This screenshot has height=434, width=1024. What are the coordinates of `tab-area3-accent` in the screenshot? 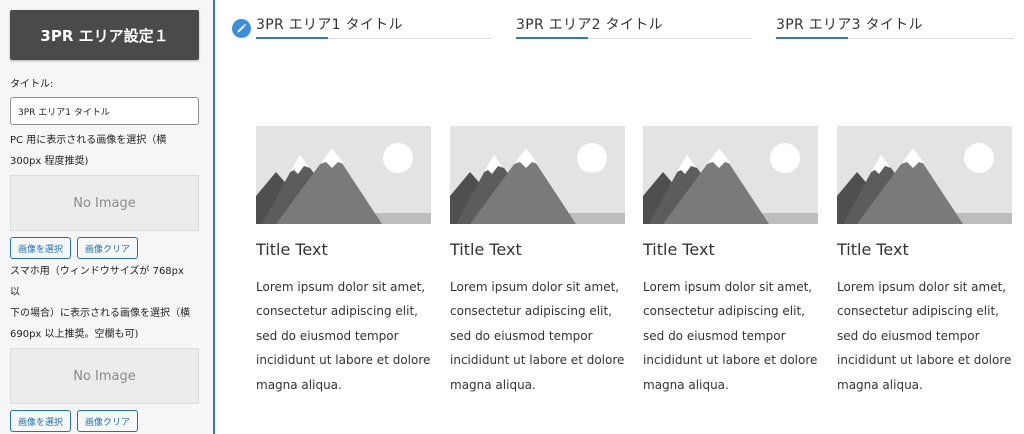 It's located at (812, 38).